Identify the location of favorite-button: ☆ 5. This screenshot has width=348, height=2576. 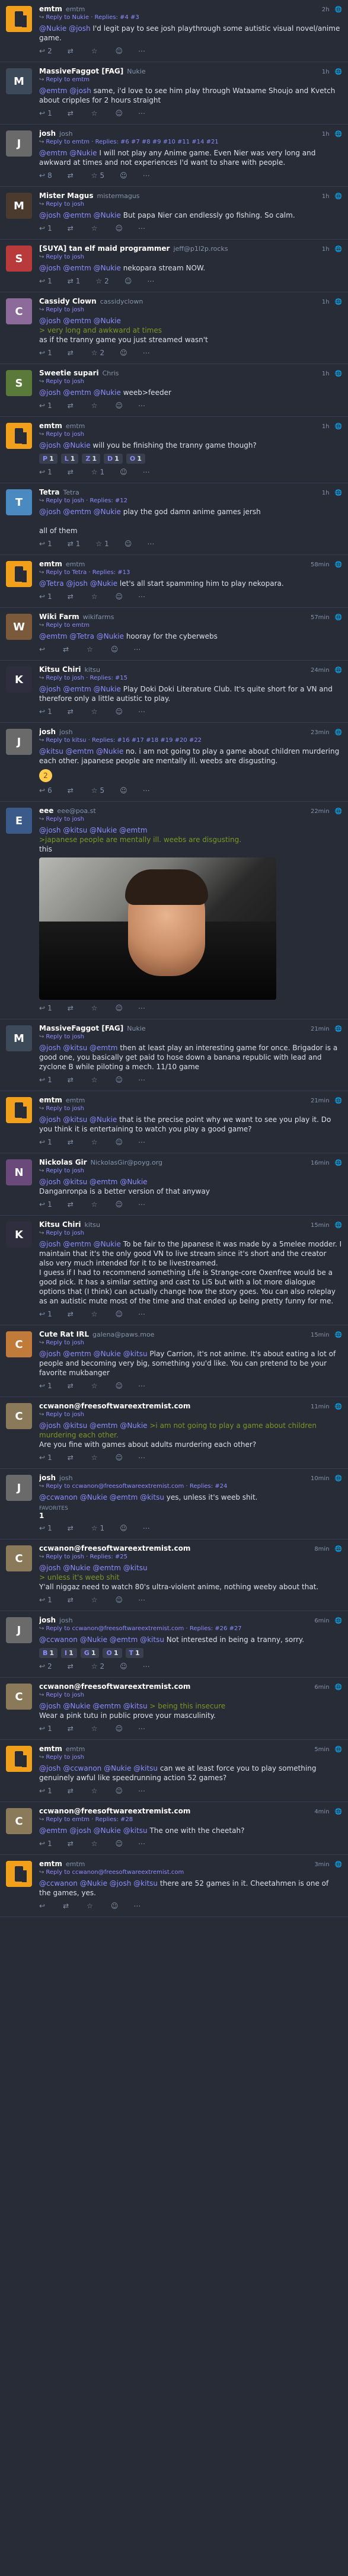
(97, 790).